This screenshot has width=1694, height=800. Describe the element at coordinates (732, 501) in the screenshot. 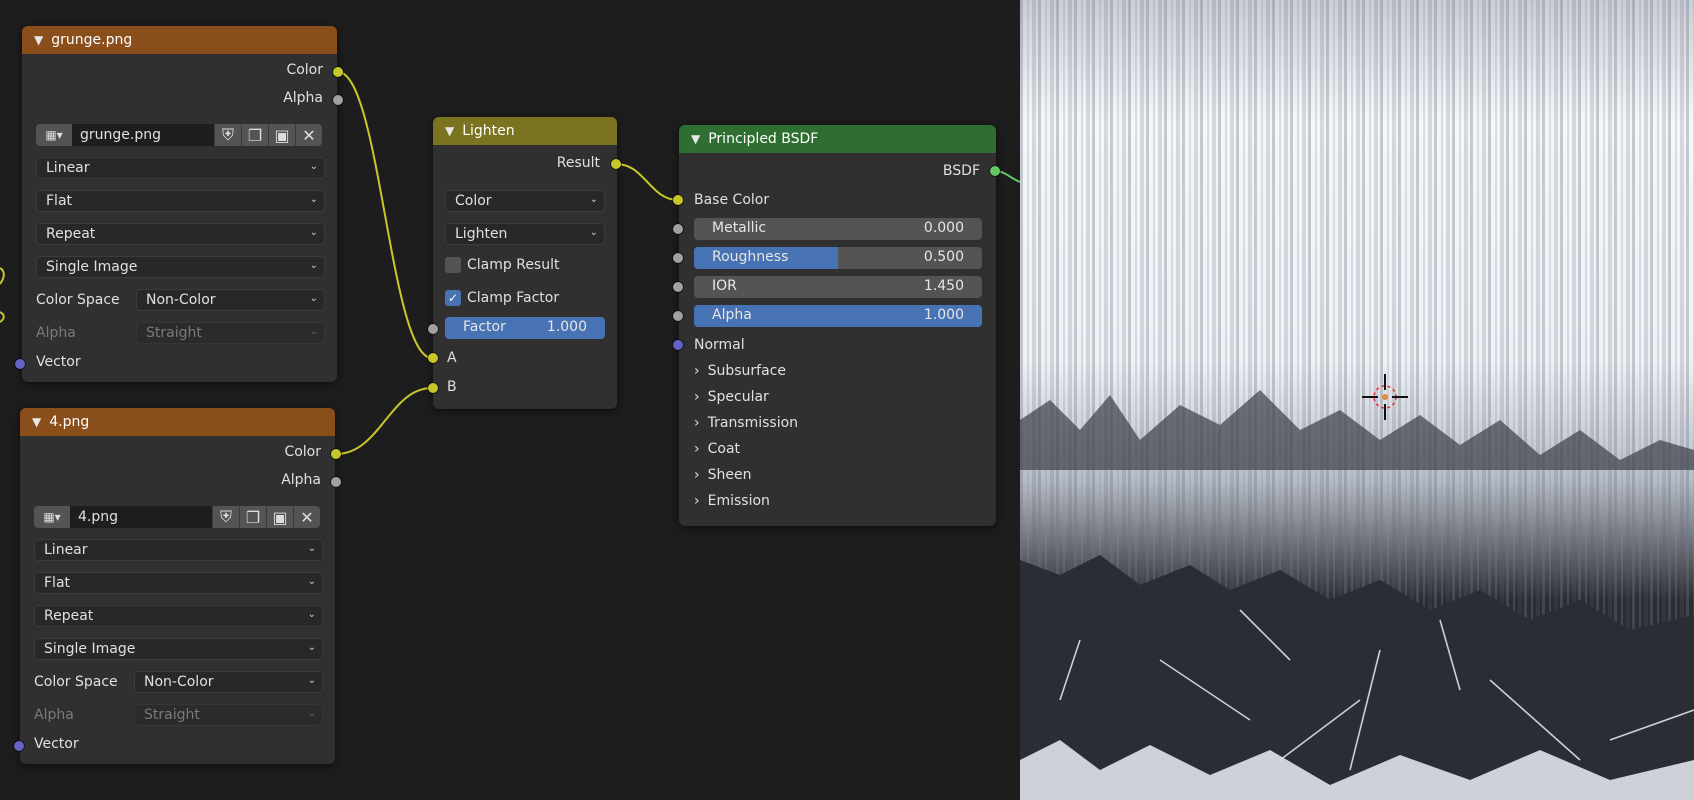

I see `panel-emission: › Emission` at that location.